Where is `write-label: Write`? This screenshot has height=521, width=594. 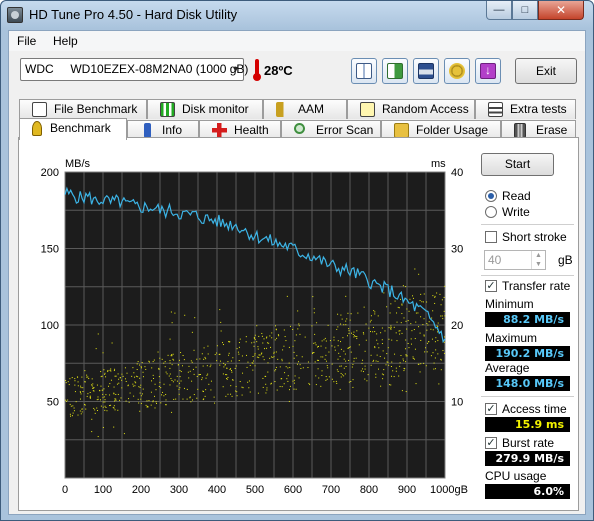
write-label: Write is located at coordinates (516, 212).